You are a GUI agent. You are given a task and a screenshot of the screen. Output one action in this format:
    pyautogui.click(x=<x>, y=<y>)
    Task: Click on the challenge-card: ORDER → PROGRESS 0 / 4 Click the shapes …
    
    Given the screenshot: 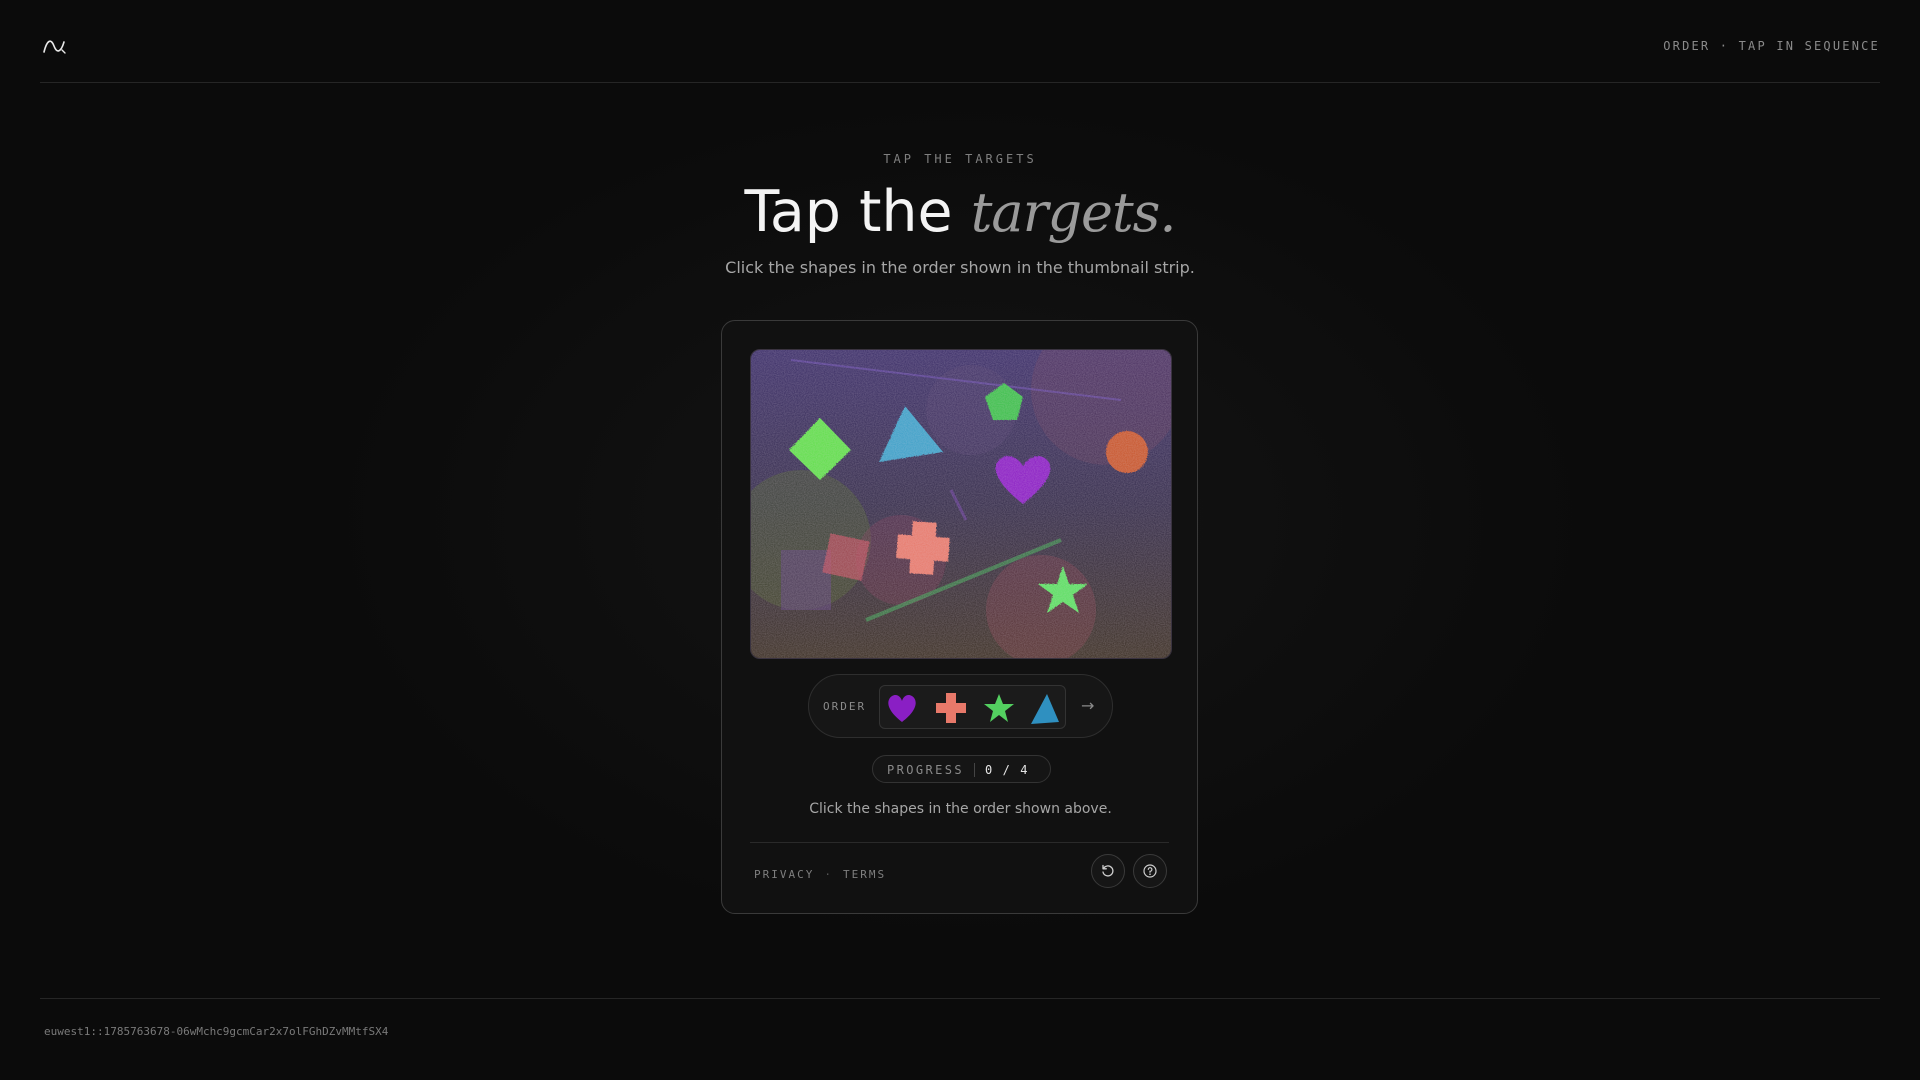 What is the action you would take?
    pyautogui.click(x=959, y=617)
    